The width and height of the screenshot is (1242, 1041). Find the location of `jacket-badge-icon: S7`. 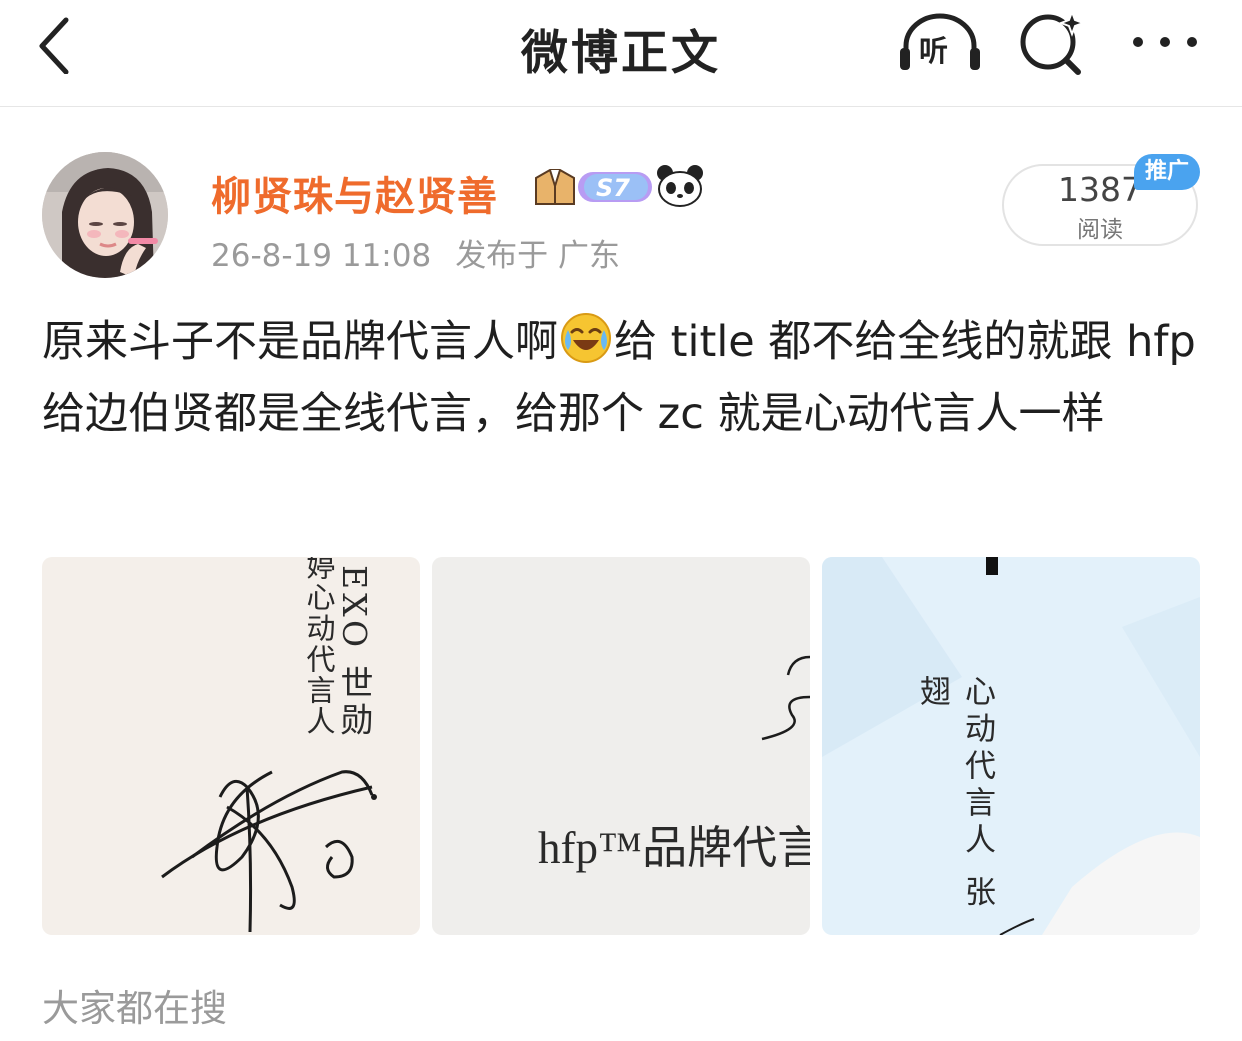

jacket-badge-icon: S7 is located at coordinates (593, 187).